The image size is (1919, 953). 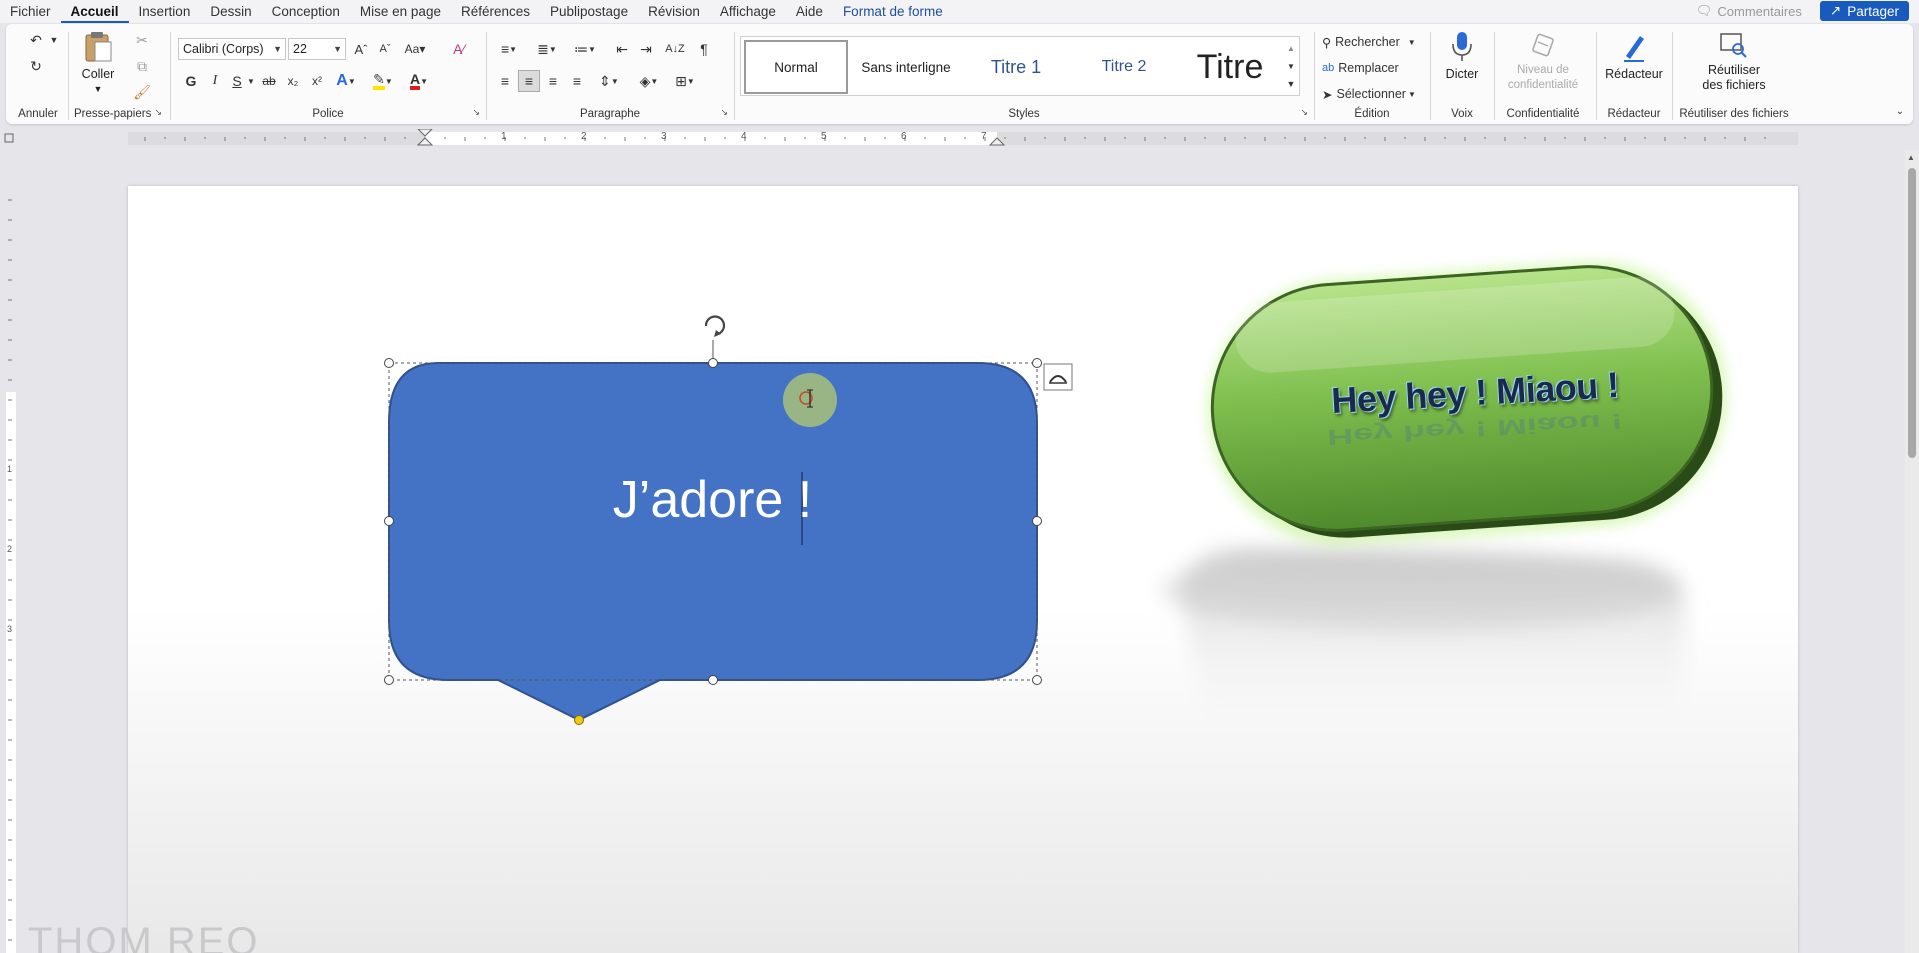 What do you see at coordinates (237, 81) in the screenshot?
I see `underline-button: S` at bounding box center [237, 81].